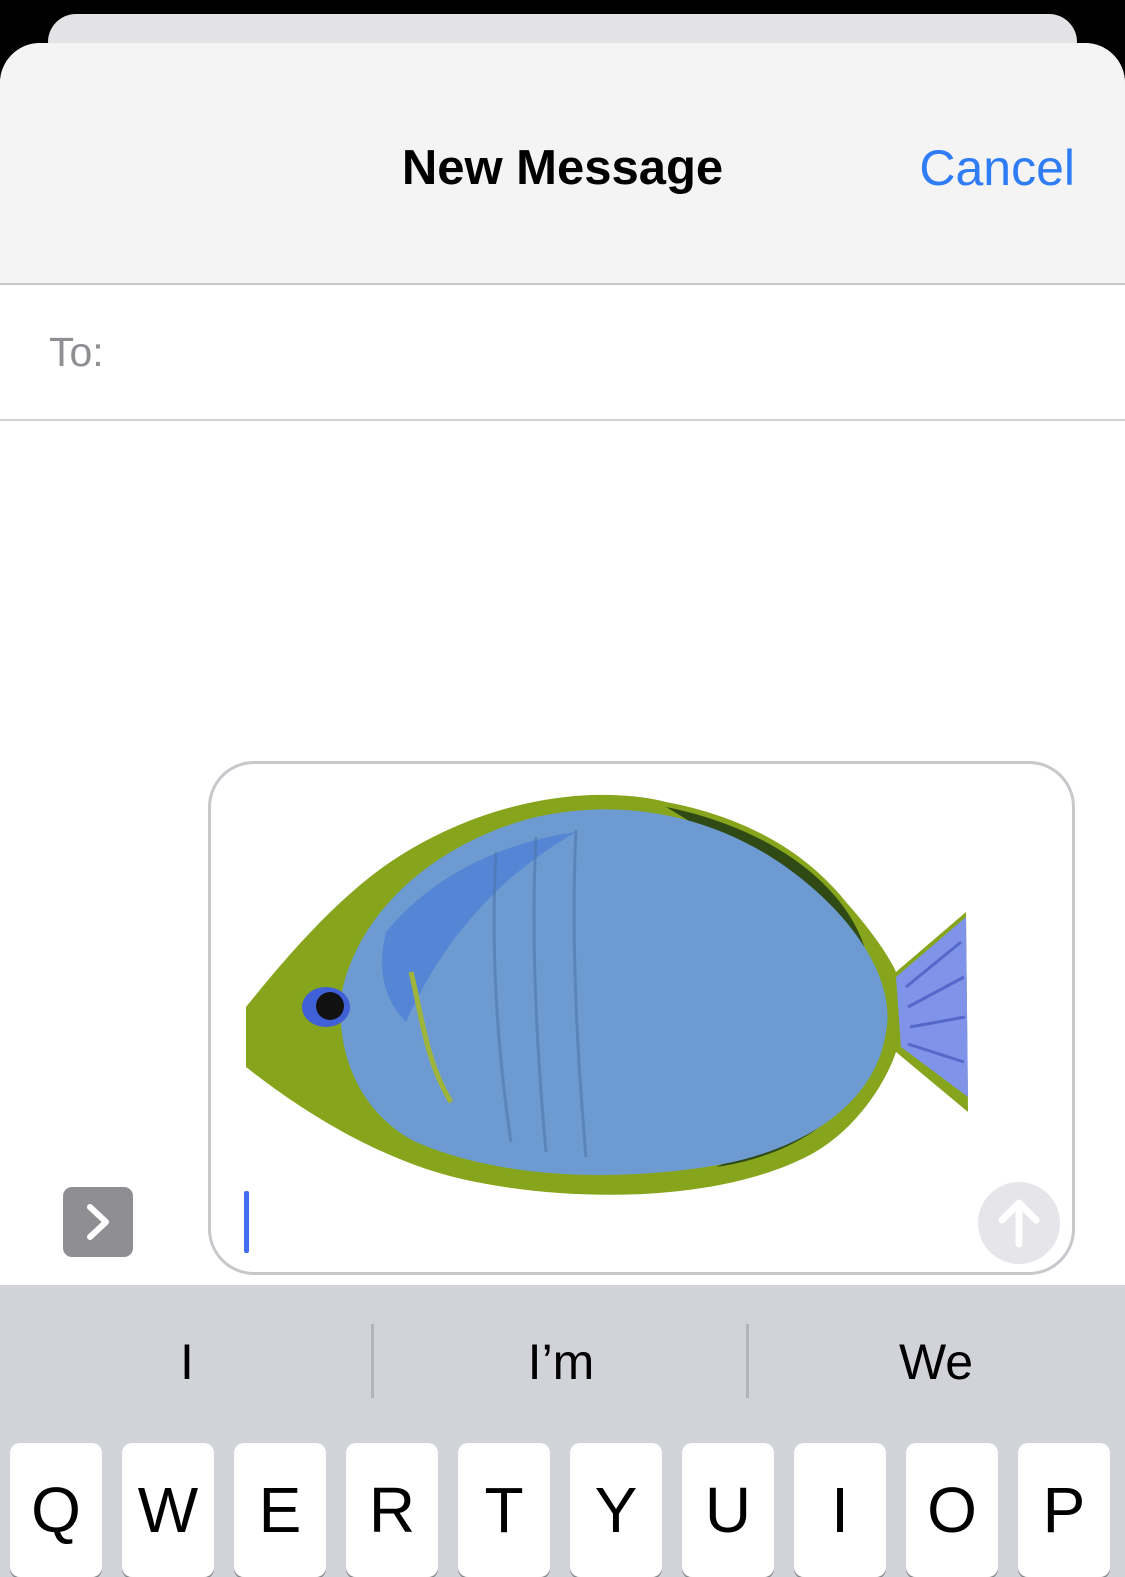  Describe the element at coordinates (76, 352) in the screenshot. I see `to-label: To:` at that location.